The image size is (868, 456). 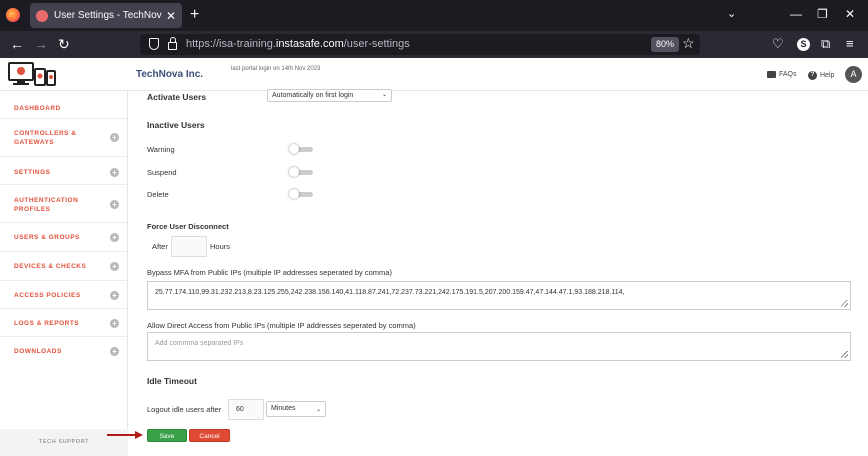 I want to click on annotation-arrow-icon, so click(x=125, y=435).